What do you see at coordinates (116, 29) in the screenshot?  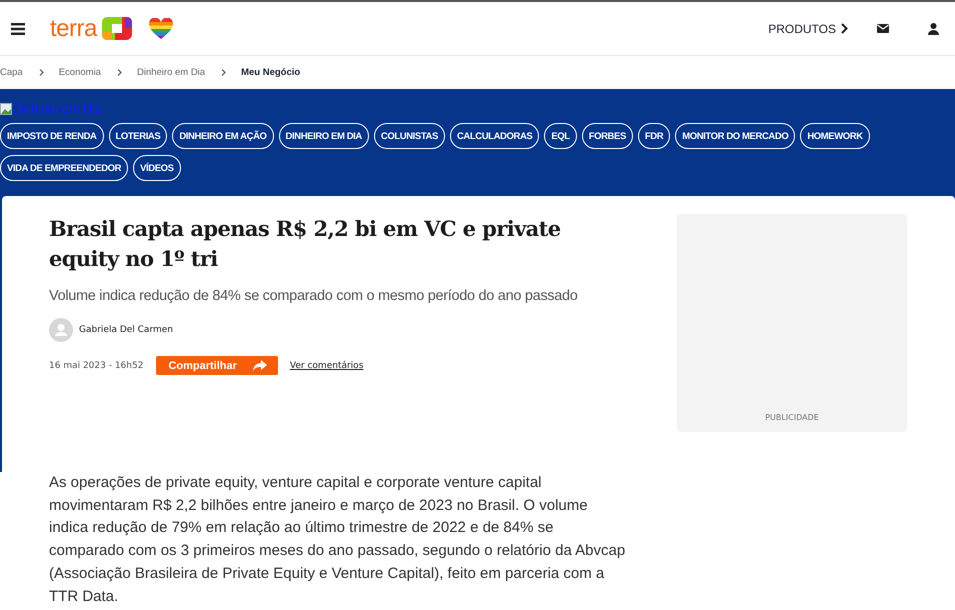 I see `logo-icon` at bounding box center [116, 29].